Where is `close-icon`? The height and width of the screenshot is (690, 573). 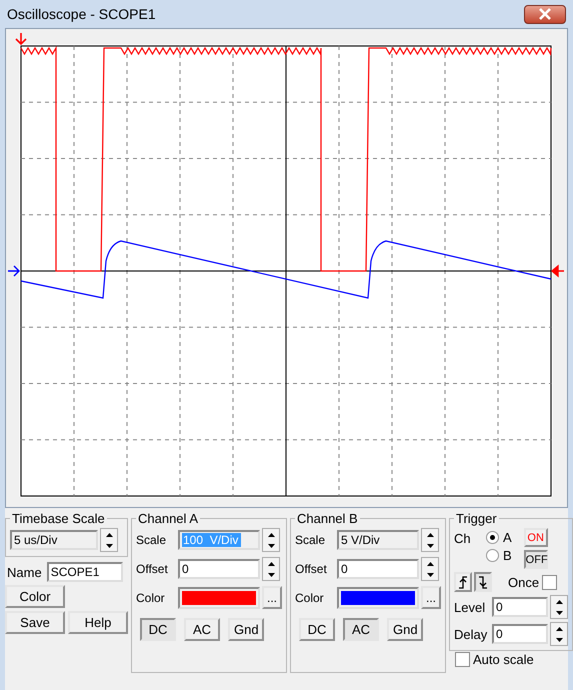 close-icon is located at coordinates (545, 14).